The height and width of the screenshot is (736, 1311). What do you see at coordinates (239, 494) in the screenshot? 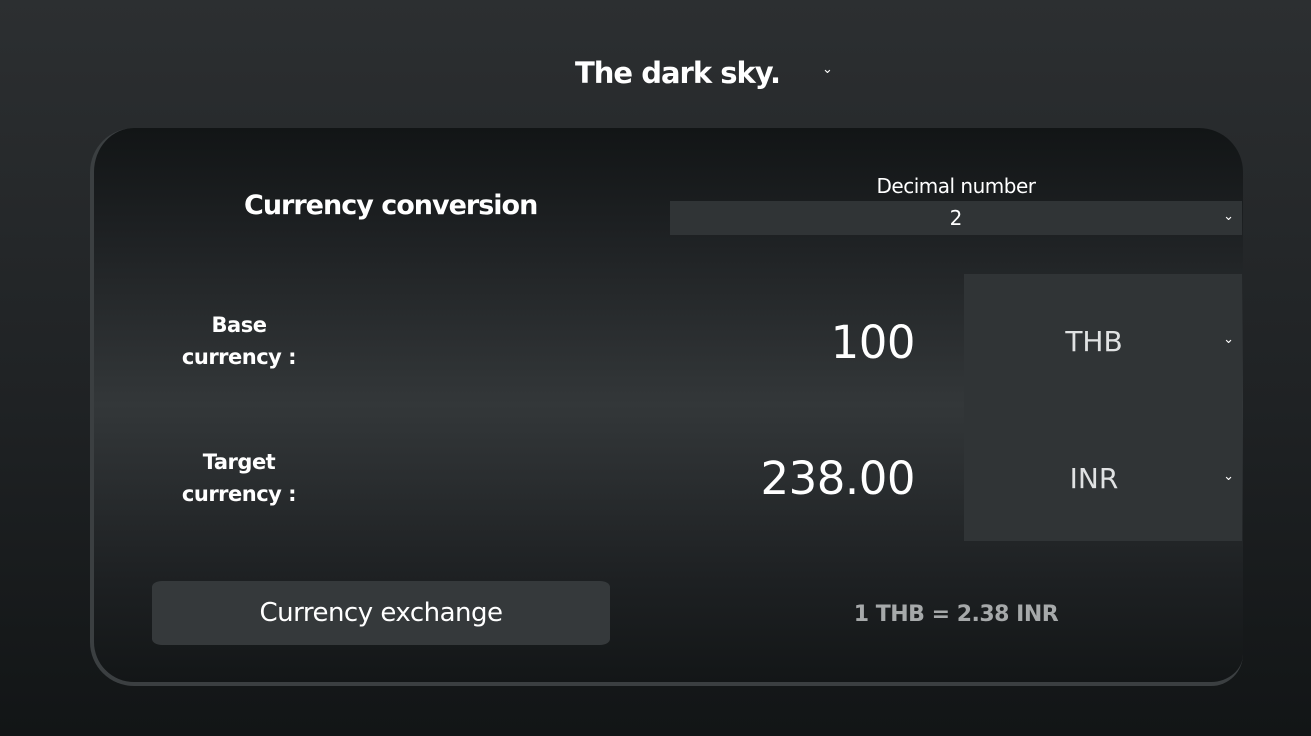
I see `target-currency-label-line2: currency :` at bounding box center [239, 494].